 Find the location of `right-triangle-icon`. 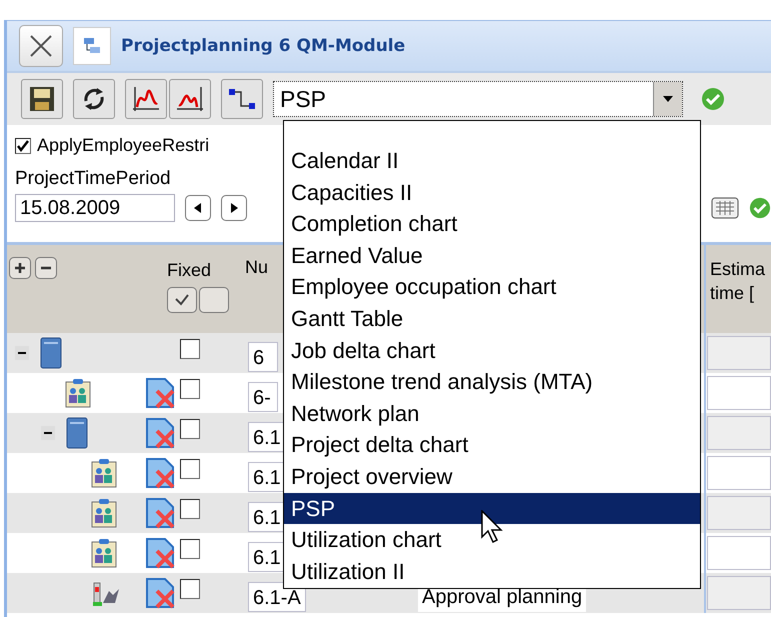

right-triangle-icon is located at coordinates (234, 208).